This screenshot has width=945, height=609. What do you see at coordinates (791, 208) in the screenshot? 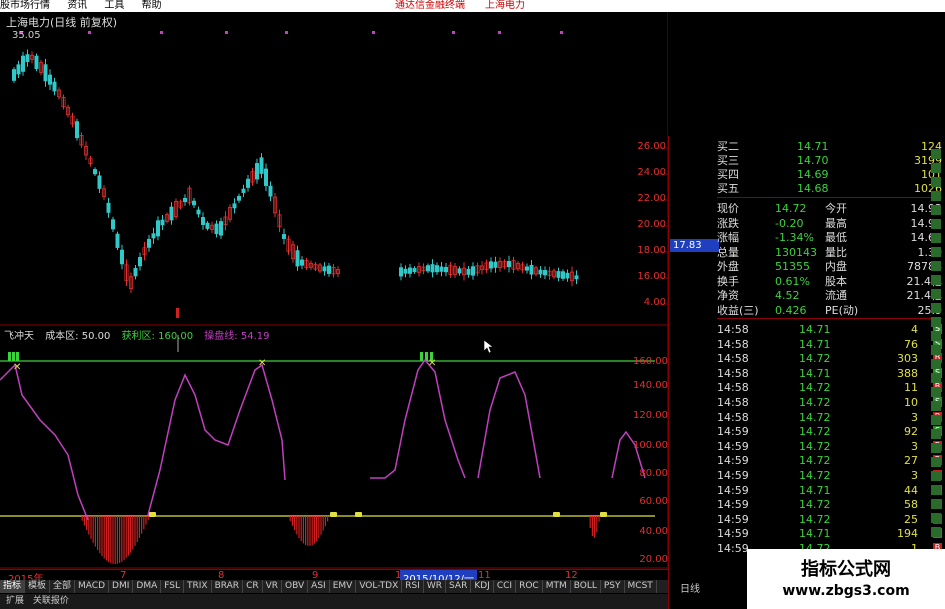
I see `stat-value: 14.72` at bounding box center [791, 208].